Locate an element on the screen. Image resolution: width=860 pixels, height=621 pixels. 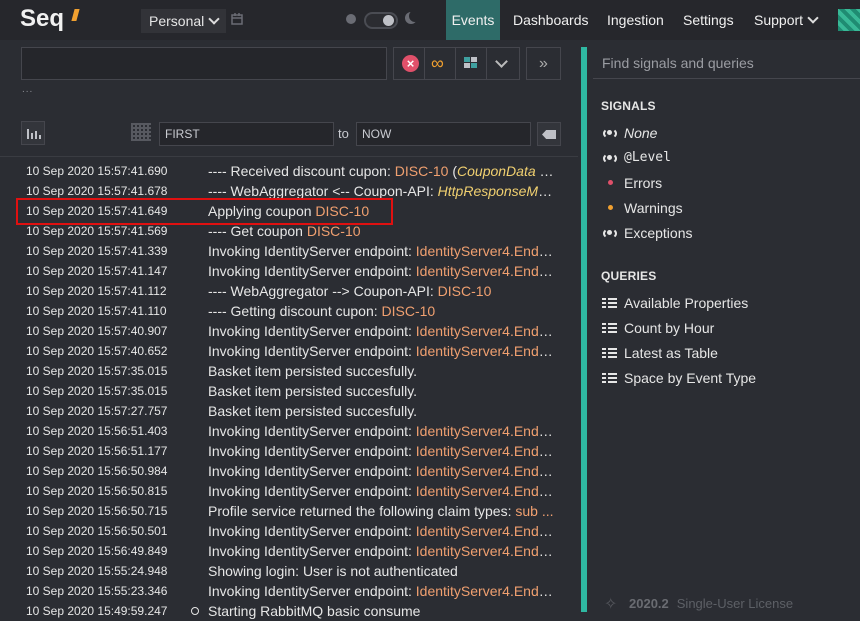
theme-toggle is located at coordinates (381, 20).